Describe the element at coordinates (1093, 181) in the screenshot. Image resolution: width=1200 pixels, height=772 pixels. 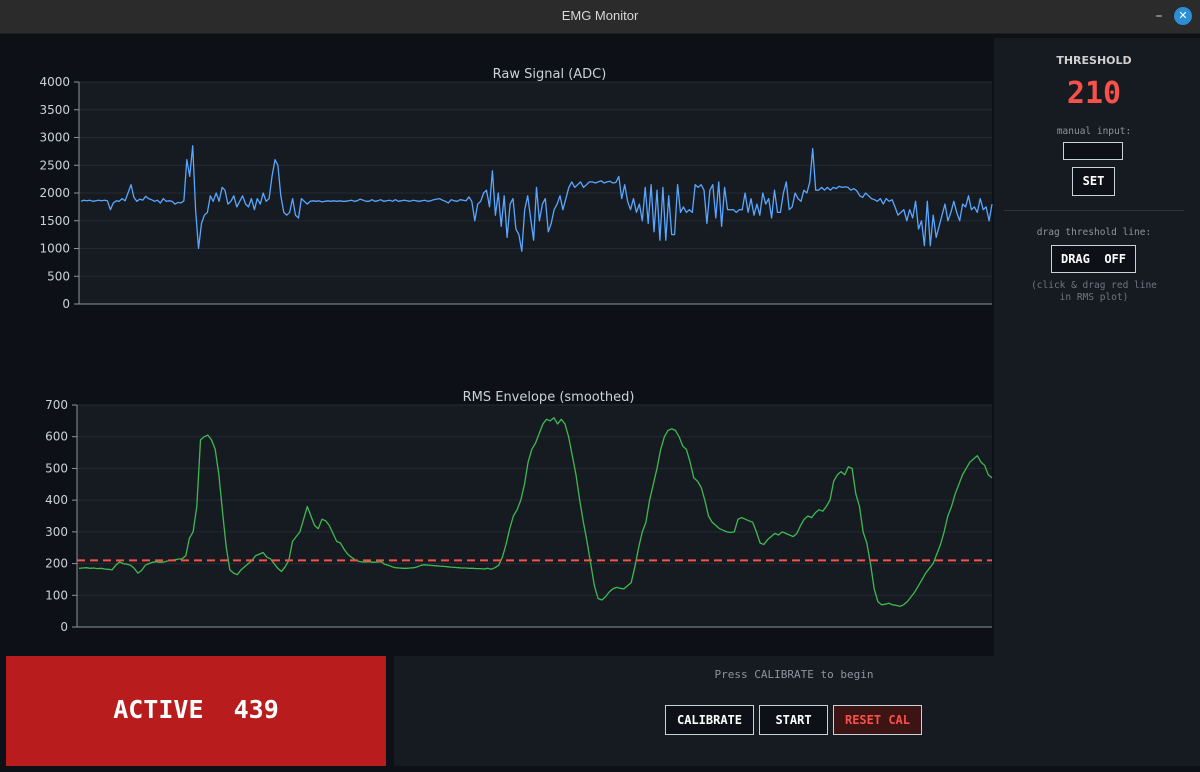
I see `set-button: SET` at that location.